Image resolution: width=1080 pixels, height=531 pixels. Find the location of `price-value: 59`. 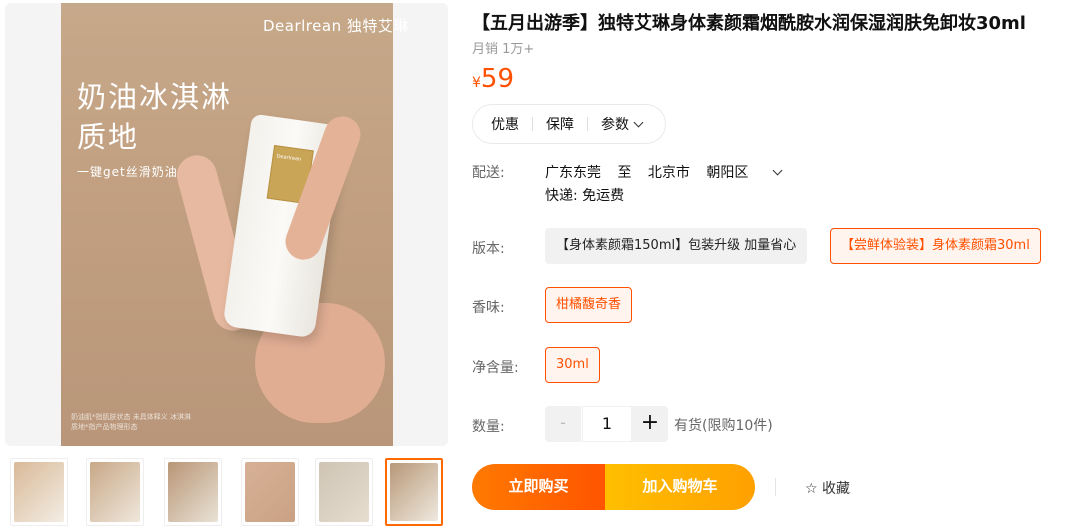

price-value: 59 is located at coordinates (497, 79).